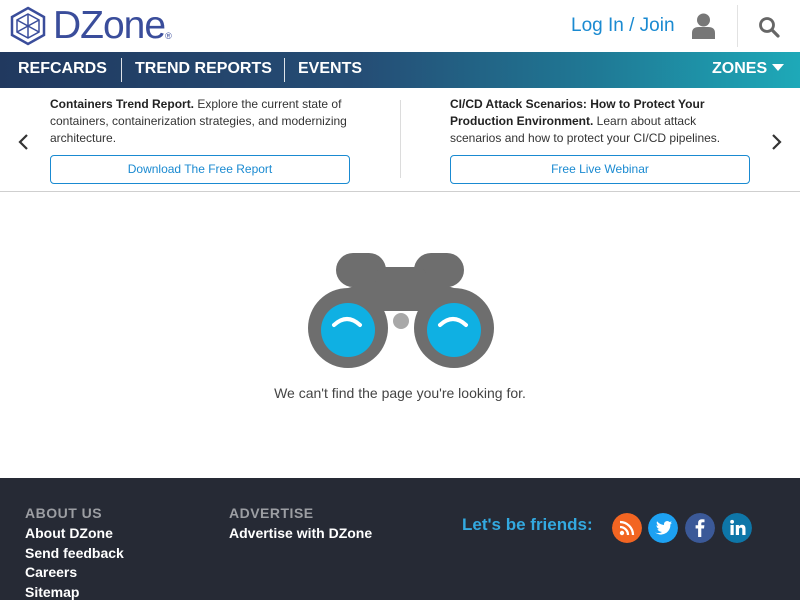 The height and width of the screenshot is (602, 800). What do you see at coordinates (28, 26) in the screenshot?
I see `dzone-logo-icon` at bounding box center [28, 26].